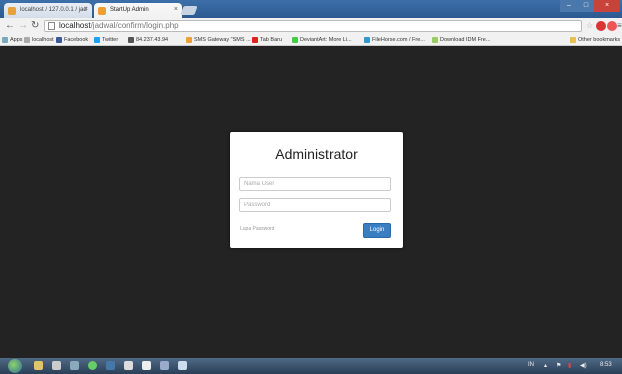 The image size is (622, 374). I want to click on apps-icon, so click(5, 40).